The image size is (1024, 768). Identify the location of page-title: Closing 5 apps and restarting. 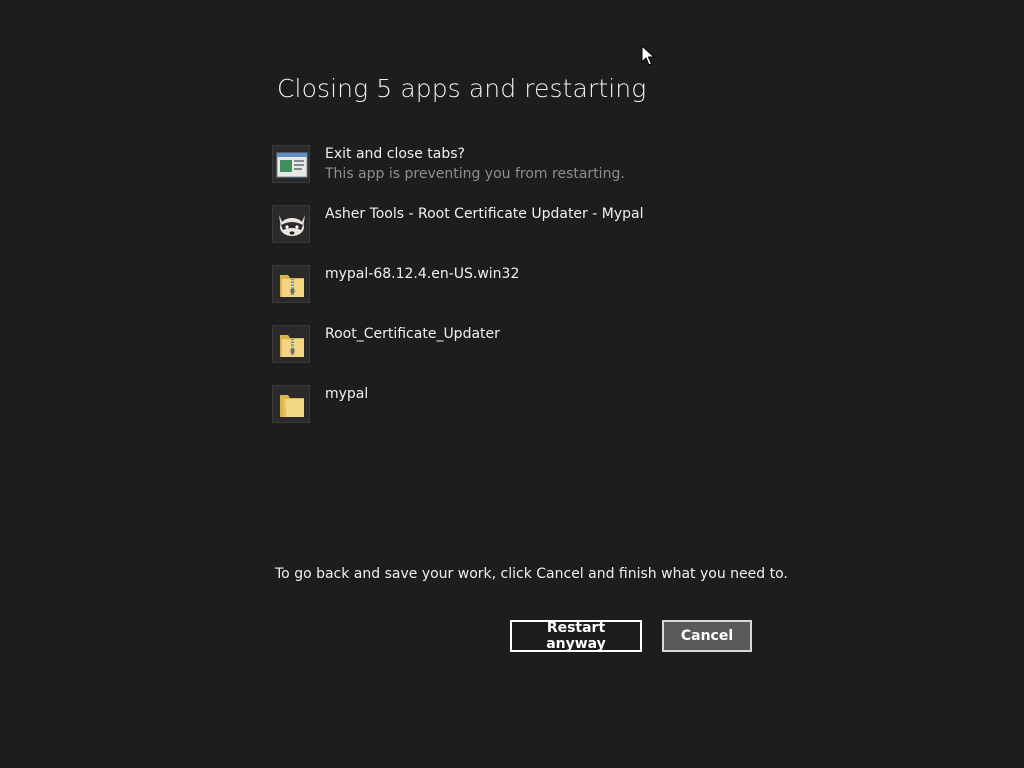
(462, 88).